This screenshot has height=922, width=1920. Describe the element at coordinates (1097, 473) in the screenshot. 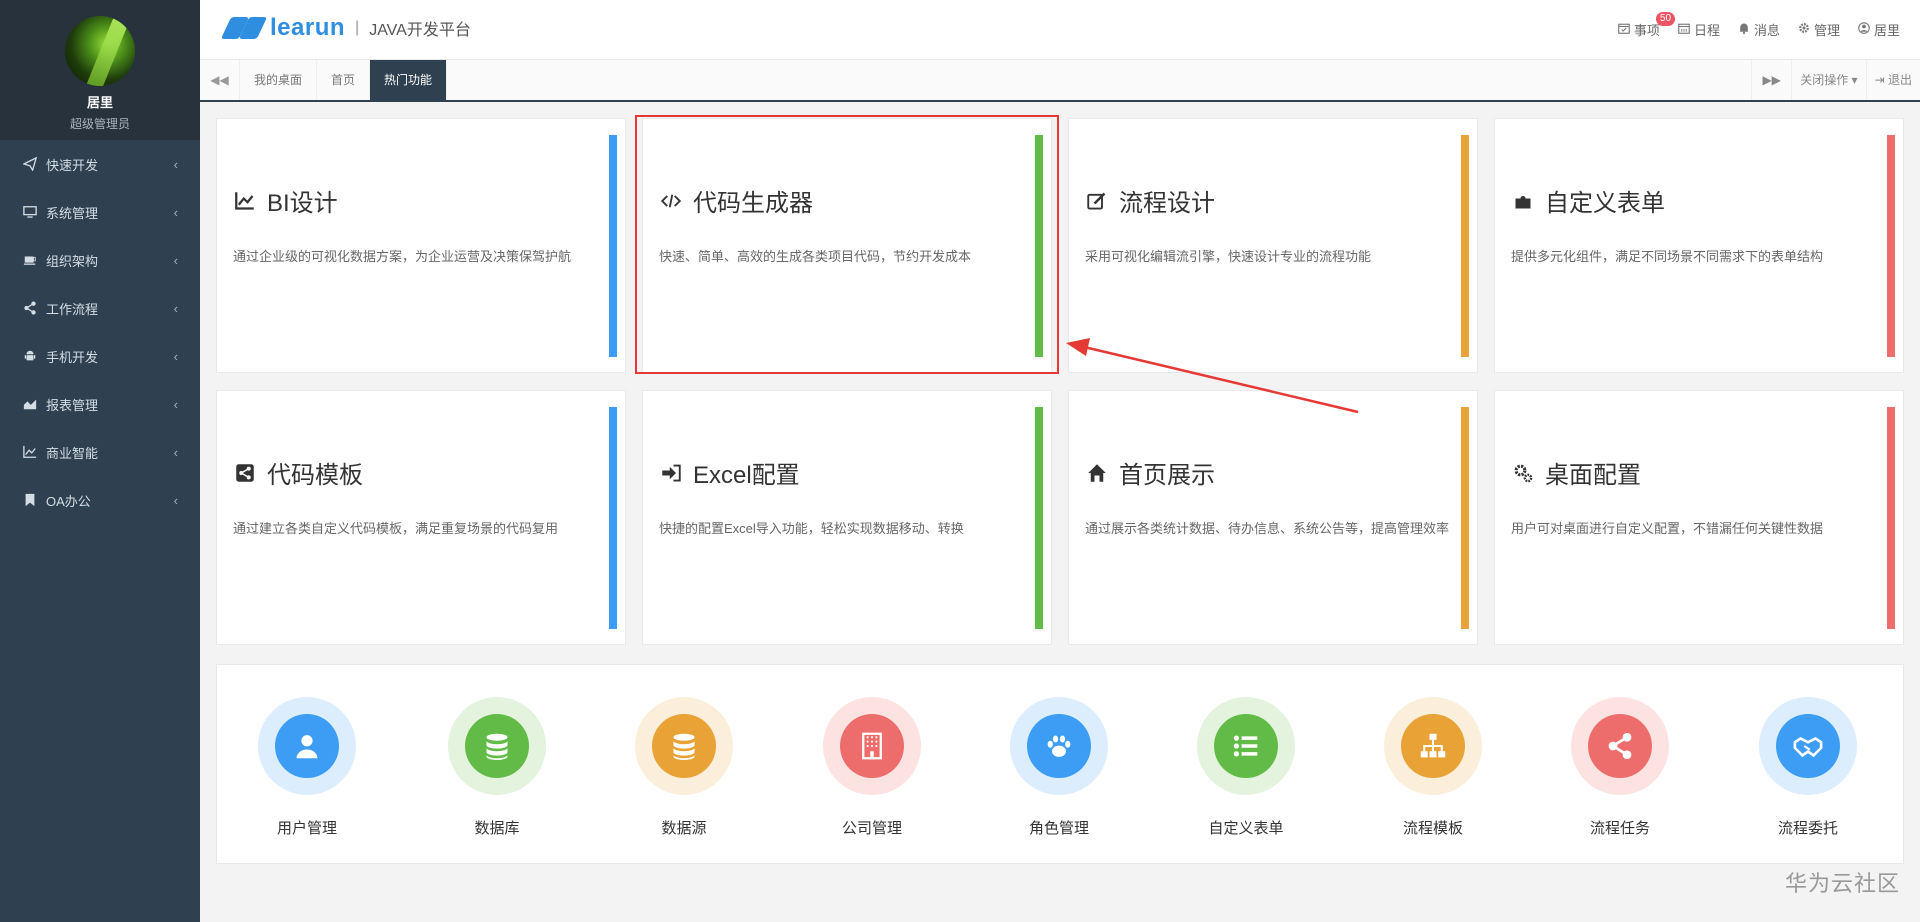

I see `home-icon` at that location.